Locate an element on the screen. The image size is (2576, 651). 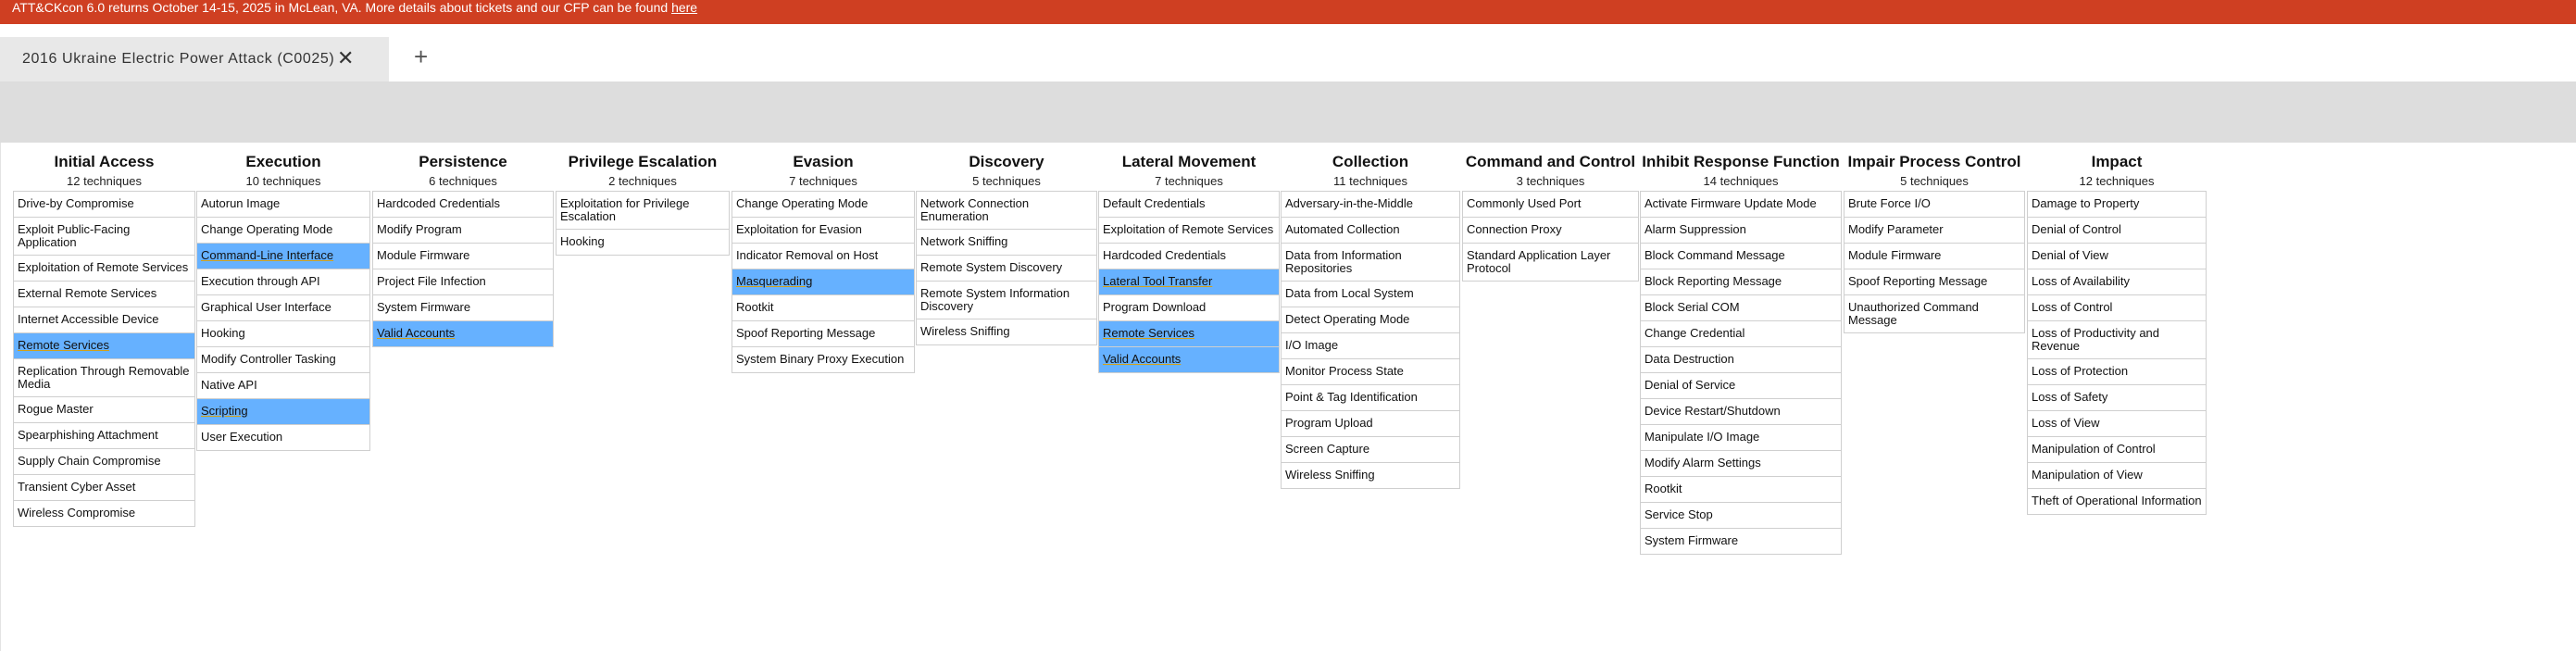
technique-cell: Modify Program is located at coordinates (463, 230).